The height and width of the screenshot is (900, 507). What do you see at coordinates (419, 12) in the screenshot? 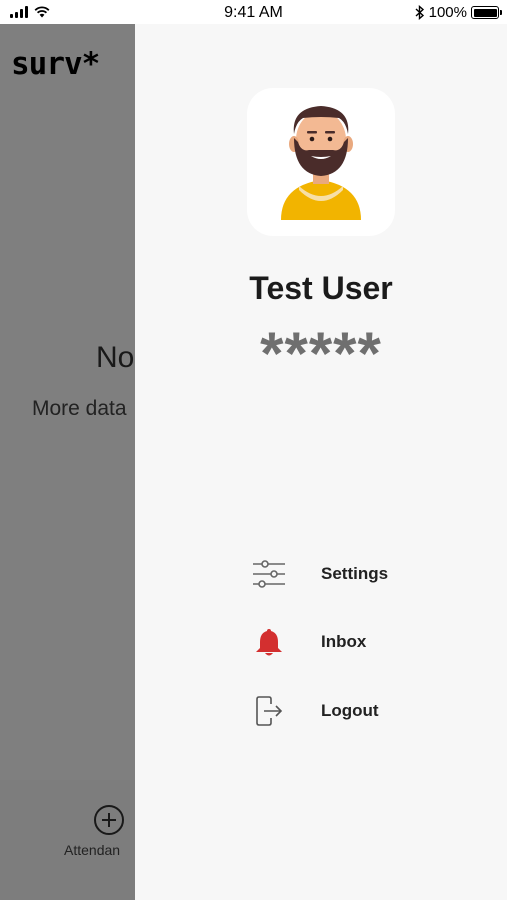
I see `bluetooth-icon` at bounding box center [419, 12].